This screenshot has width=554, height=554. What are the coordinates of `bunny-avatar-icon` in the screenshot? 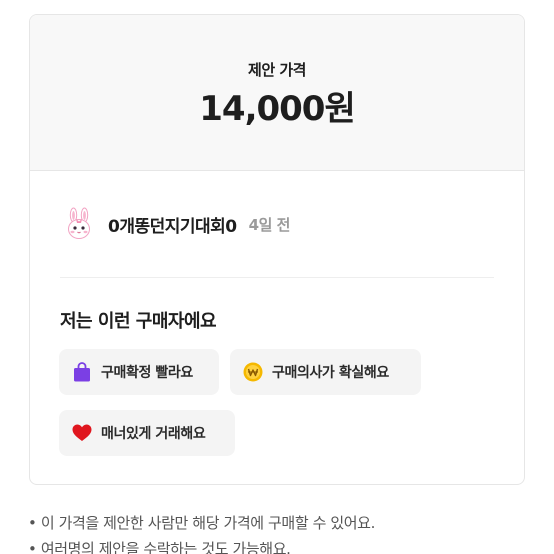 It's located at (79, 223).